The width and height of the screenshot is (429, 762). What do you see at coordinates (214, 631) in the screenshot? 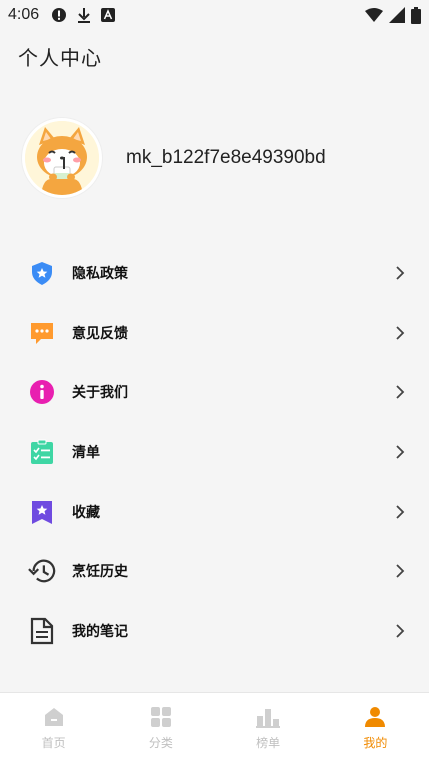
I see `menu-item-my-notes: 我的笔记` at bounding box center [214, 631].